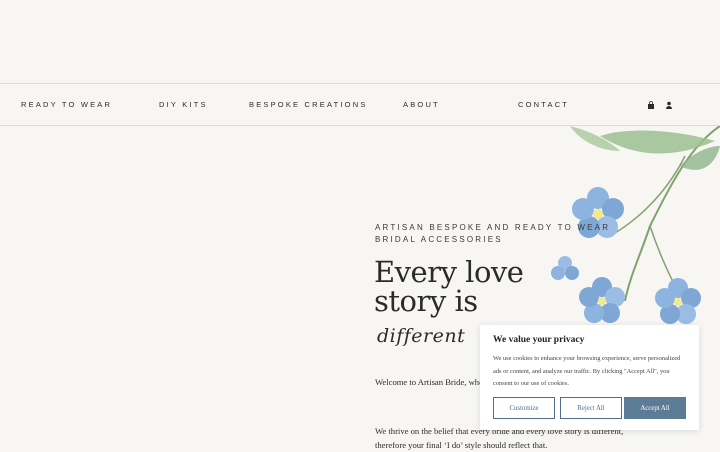  What do you see at coordinates (183, 104) in the screenshot?
I see `nav-diy-kits: DIY KITS` at bounding box center [183, 104].